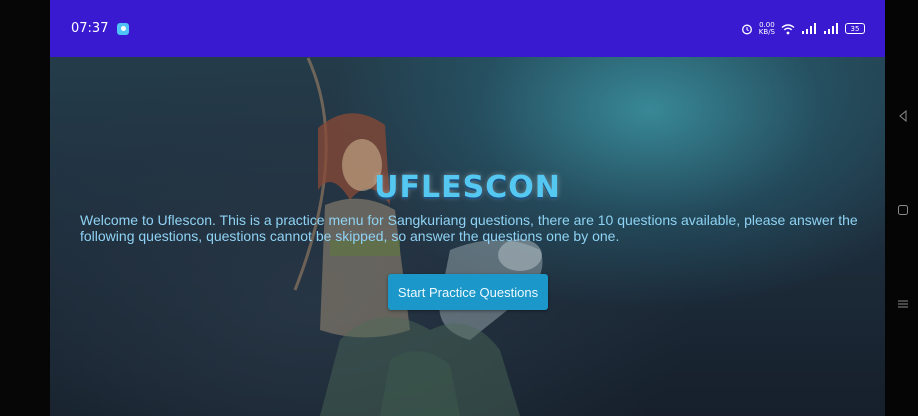 The height and width of the screenshot is (416, 918). Describe the element at coordinates (467, 187) in the screenshot. I see `app-title: UFLESCON` at that location.